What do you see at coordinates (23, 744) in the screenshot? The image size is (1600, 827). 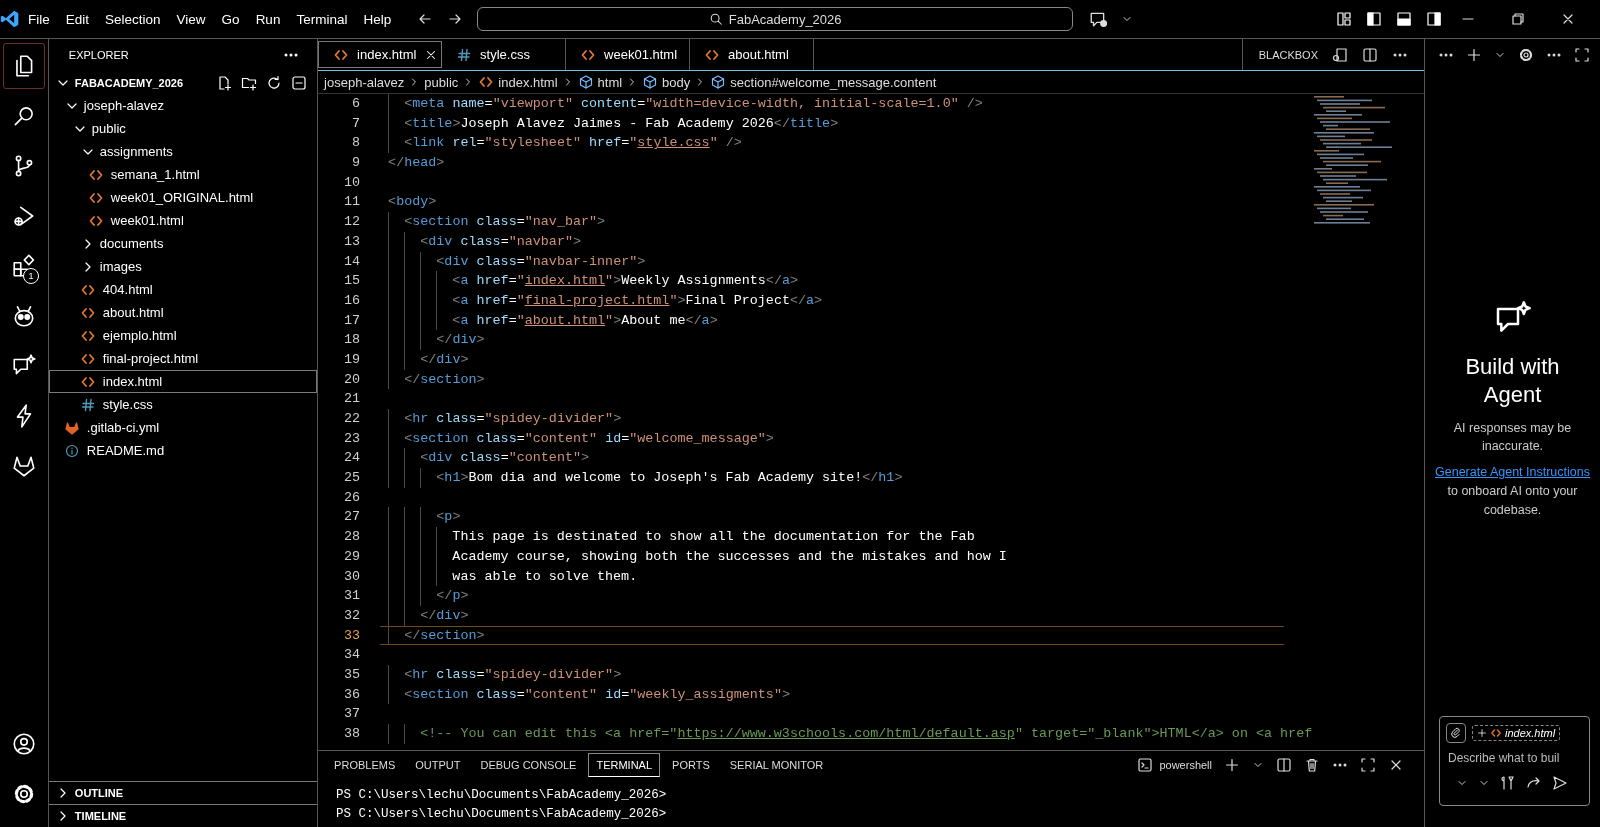 I see `account-icon` at bounding box center [23, 744].